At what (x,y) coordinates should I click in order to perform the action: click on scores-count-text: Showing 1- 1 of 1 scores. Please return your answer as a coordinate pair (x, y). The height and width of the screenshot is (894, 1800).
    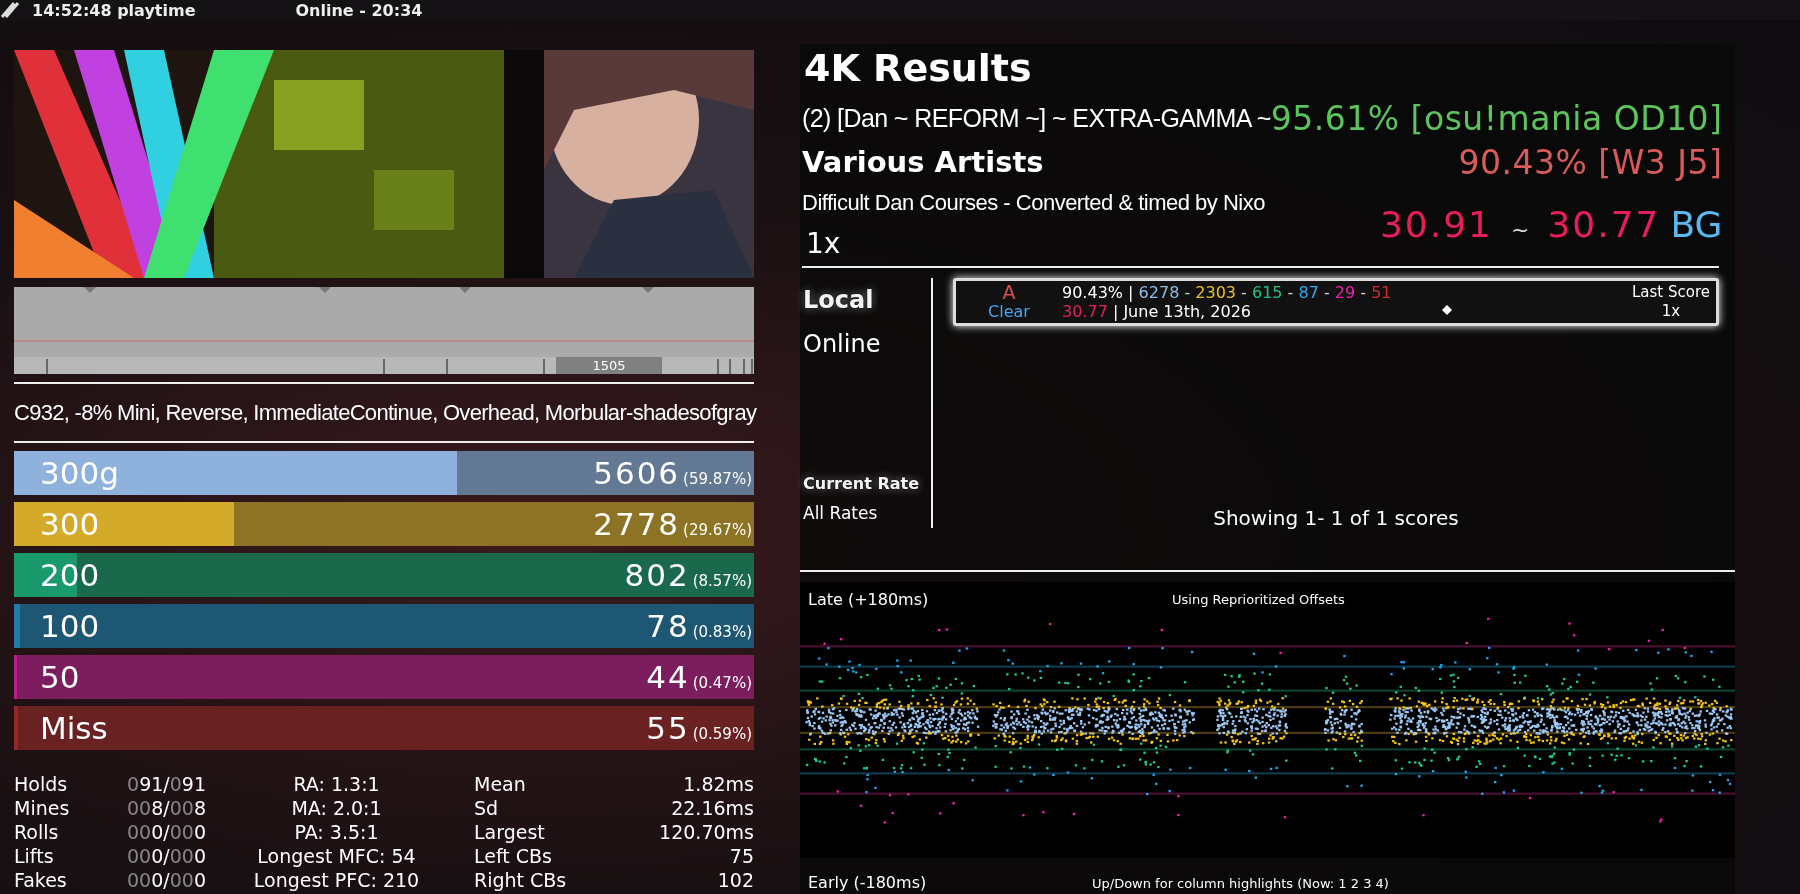
    Looking at the image, I should click on (1336, 518).